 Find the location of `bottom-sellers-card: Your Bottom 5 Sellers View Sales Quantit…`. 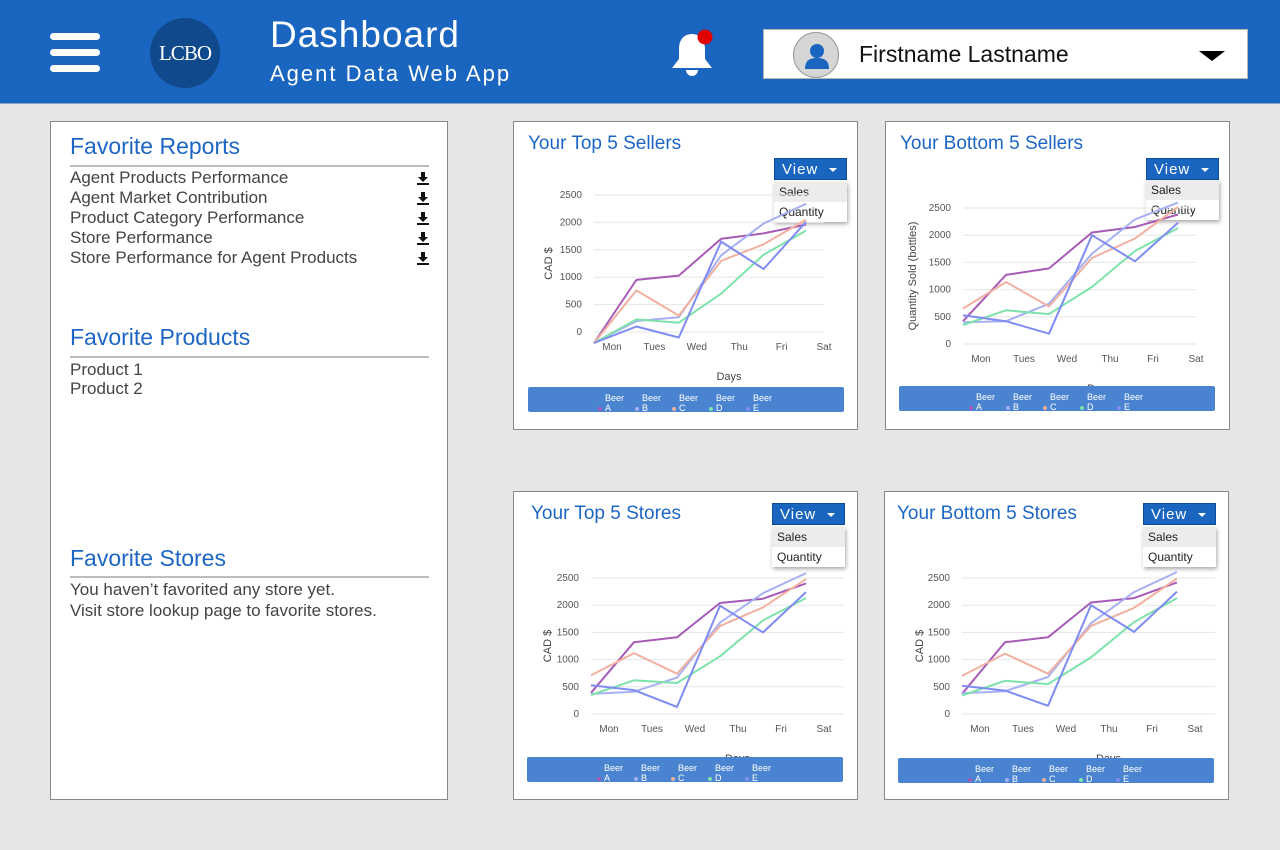

bottom-sellers-card: Your Bottom 5 Sellers View Sales Quantit… is located at coordinates (1057, 275).